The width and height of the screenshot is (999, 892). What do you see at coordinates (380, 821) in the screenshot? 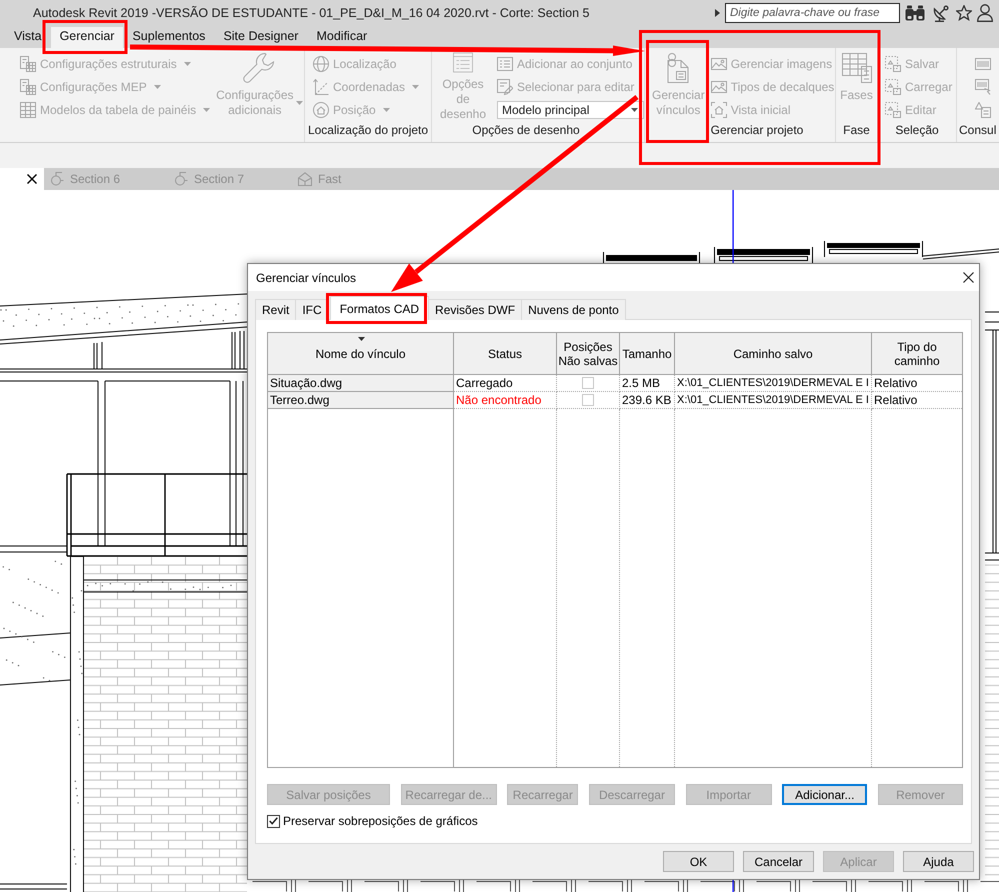
I see `checkbox-label: Preservar sobreposições de gráficos` at bounding box center [380, 821].